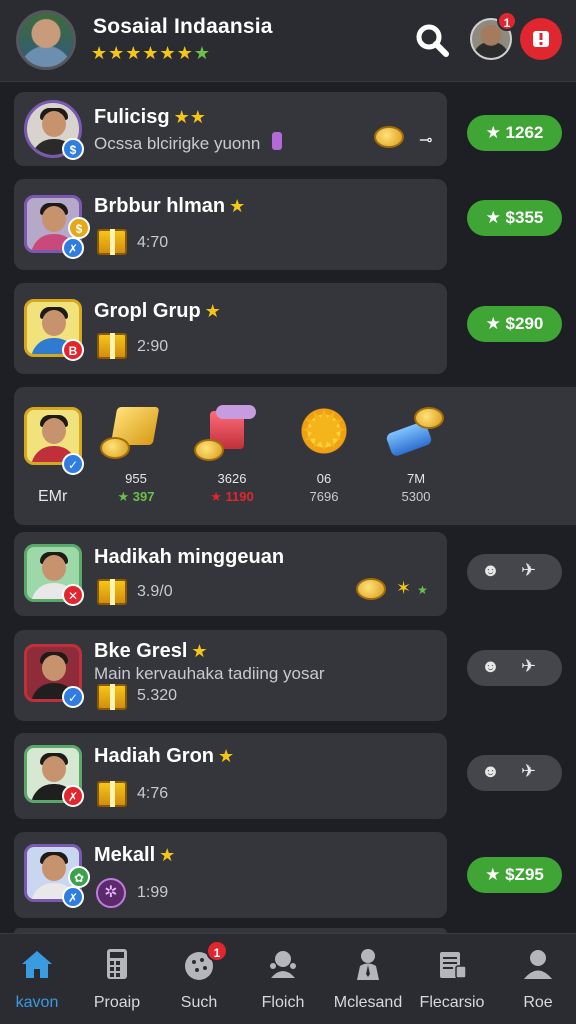  I want to click on sparkle-icon: ✶ ★, so click(412, 588).